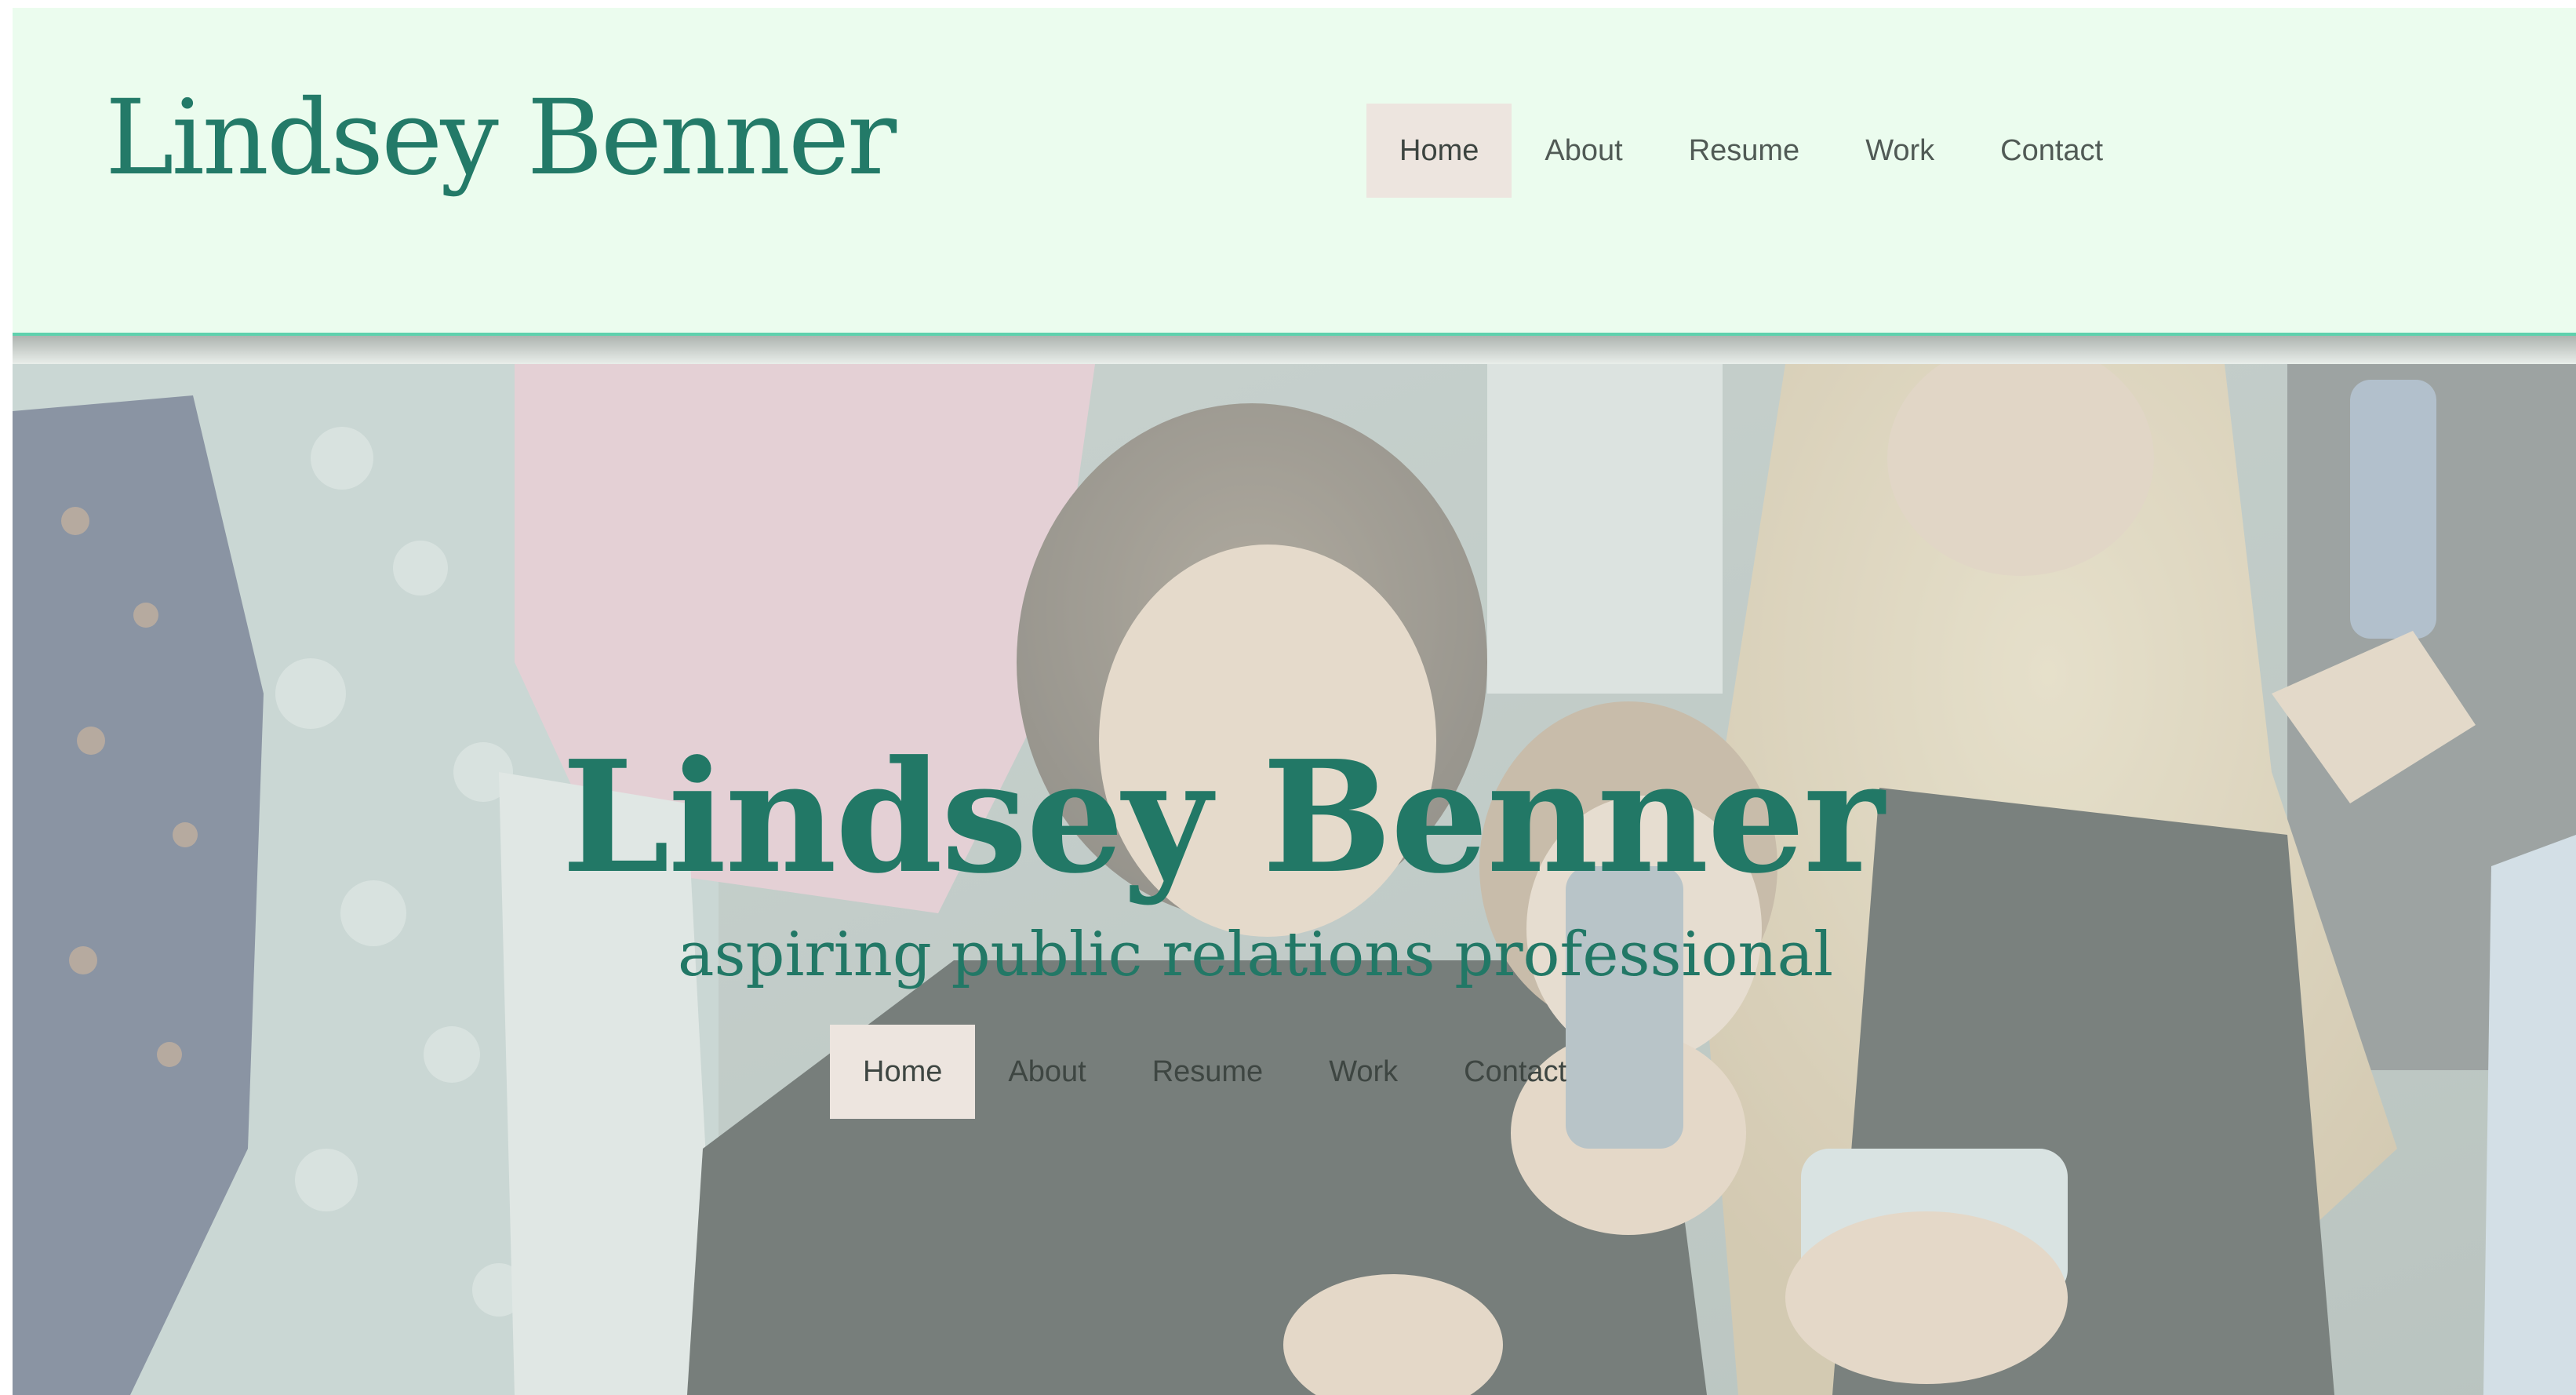  Describe the element at coordinates (1899, 151) in the screenshot. I see `header-nav-work: Work` at that location.